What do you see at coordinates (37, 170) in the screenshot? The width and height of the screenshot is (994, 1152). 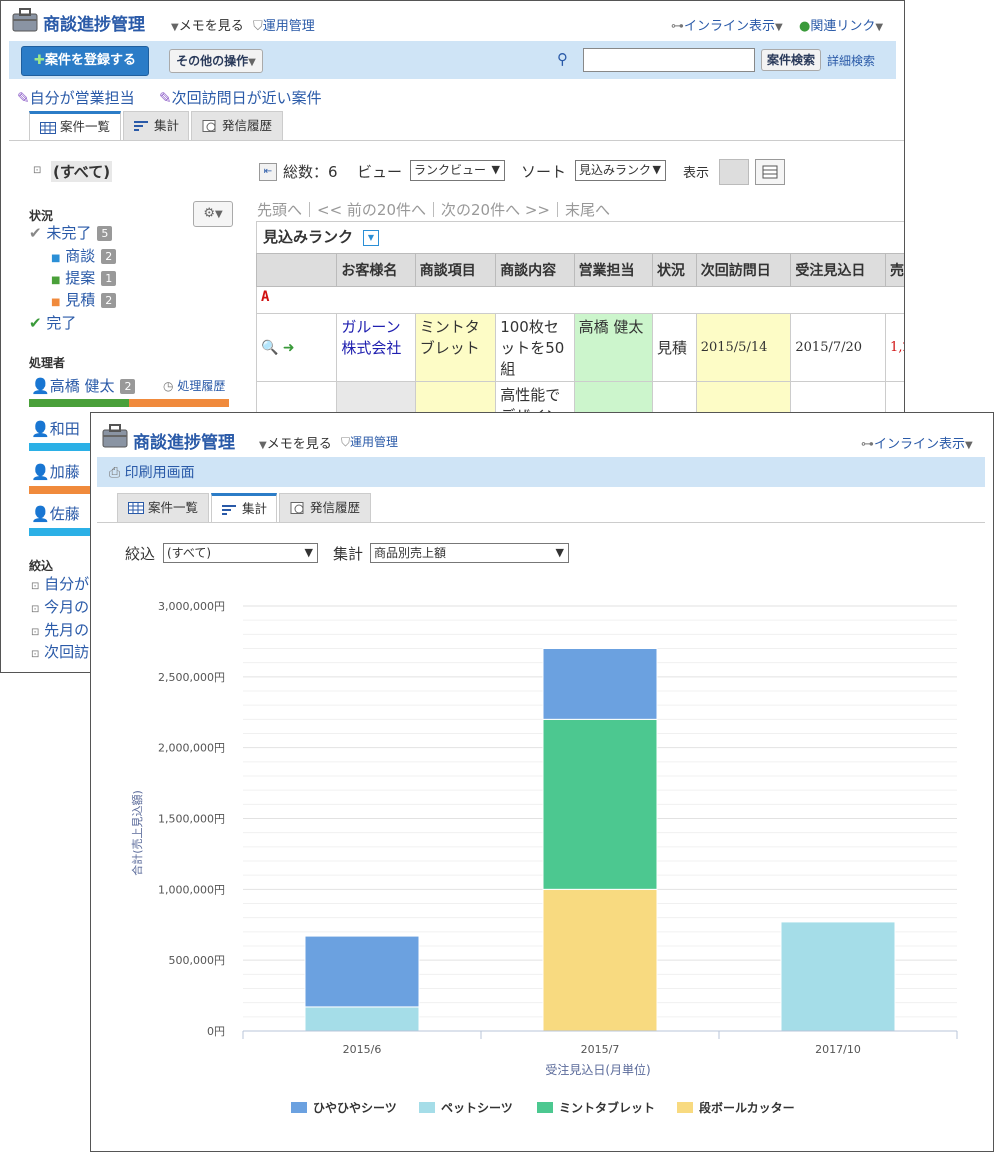 I see `collapse-icon: ⊡` at bounding box center [37, 170].